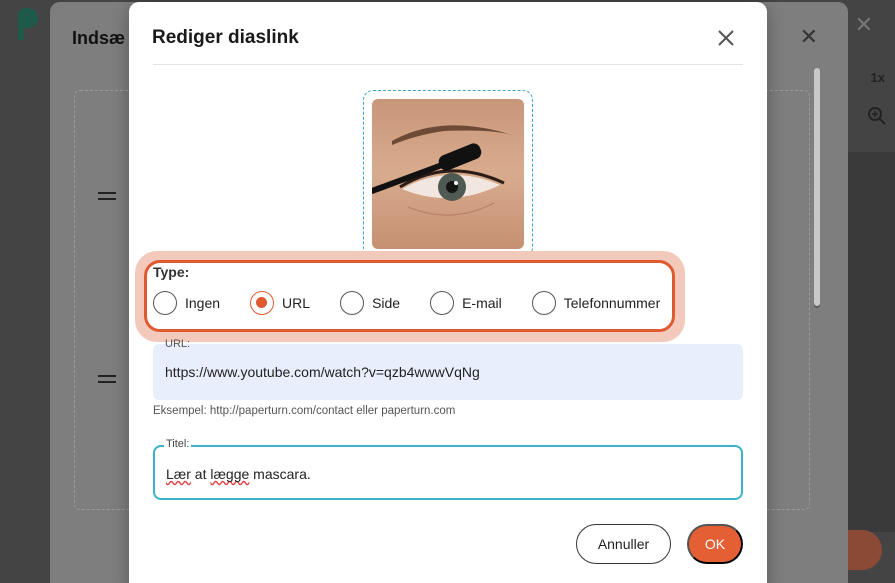 Image resolution: width=895 pixels, height=583 pixels. Describe the element at coordinates (280, 303) in the screenshot. I see `radio-url: URL` at that location.